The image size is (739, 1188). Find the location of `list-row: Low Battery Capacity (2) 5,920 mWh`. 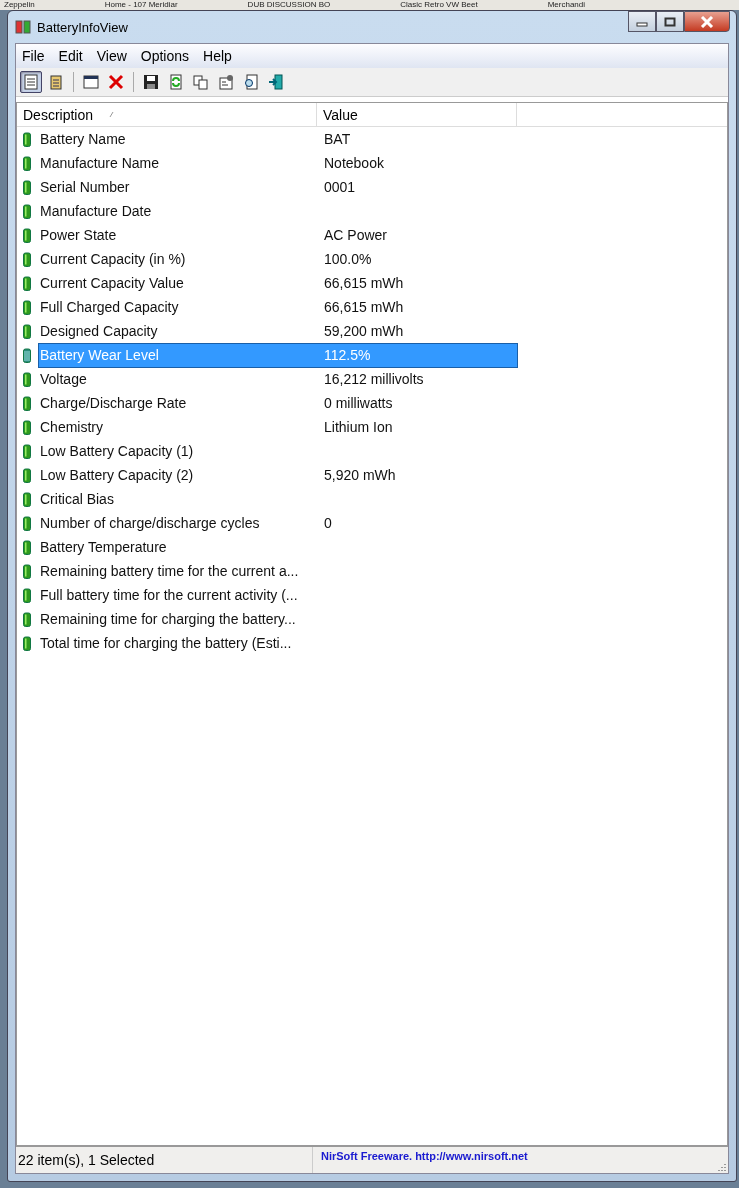

list-row: Low Battery Capacity (2) 5,920 mWh is located at coordinates (278, 475).